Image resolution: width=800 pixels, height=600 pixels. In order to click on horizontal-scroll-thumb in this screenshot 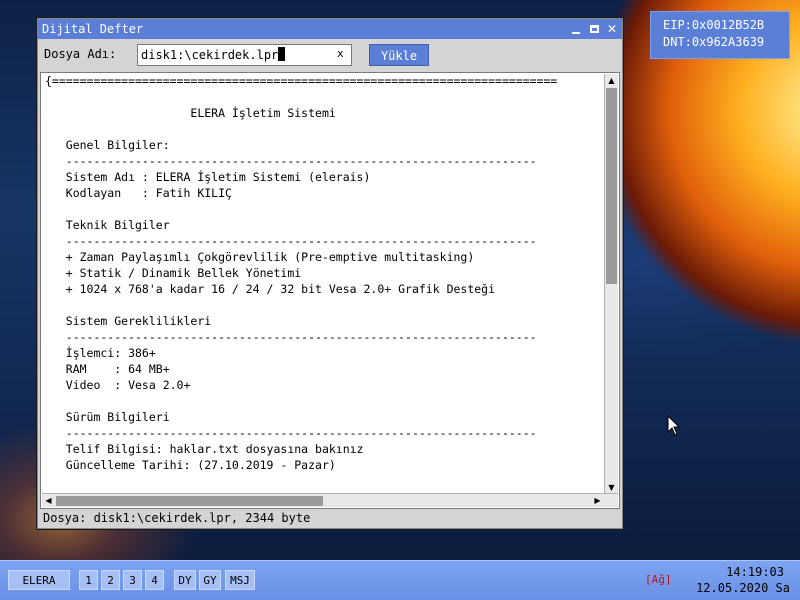, I will do `click(189, 501)`.